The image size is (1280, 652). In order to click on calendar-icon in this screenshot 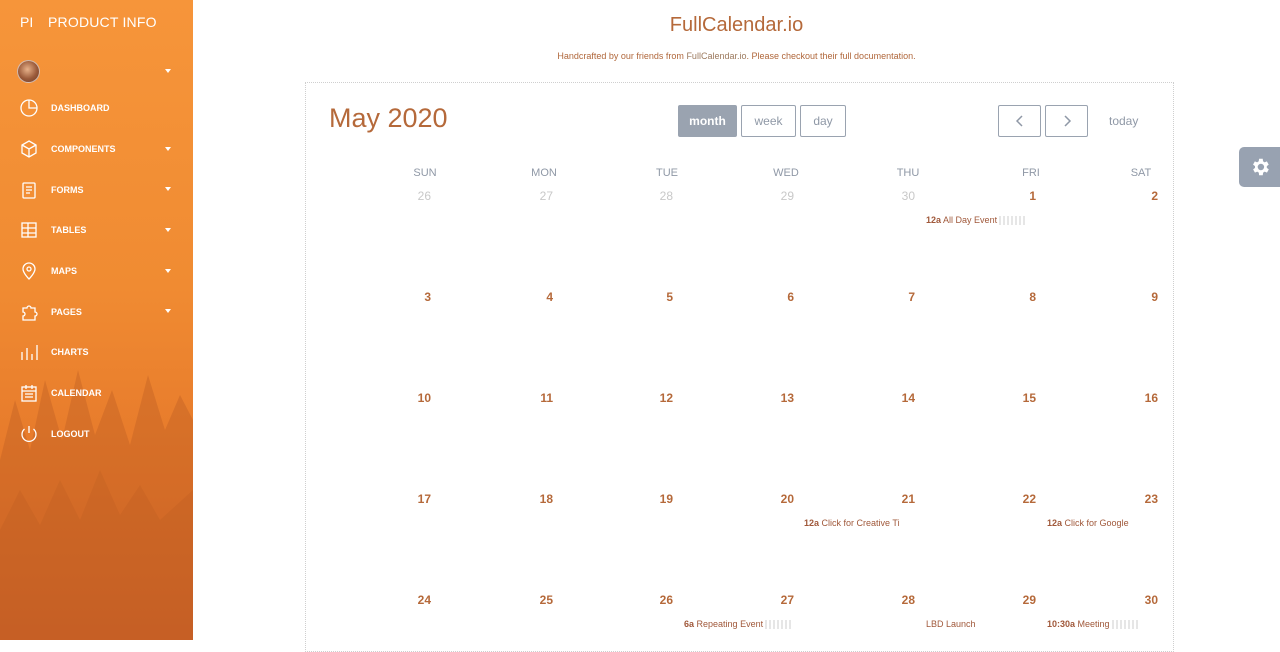, I will do `click(29, 393)`.